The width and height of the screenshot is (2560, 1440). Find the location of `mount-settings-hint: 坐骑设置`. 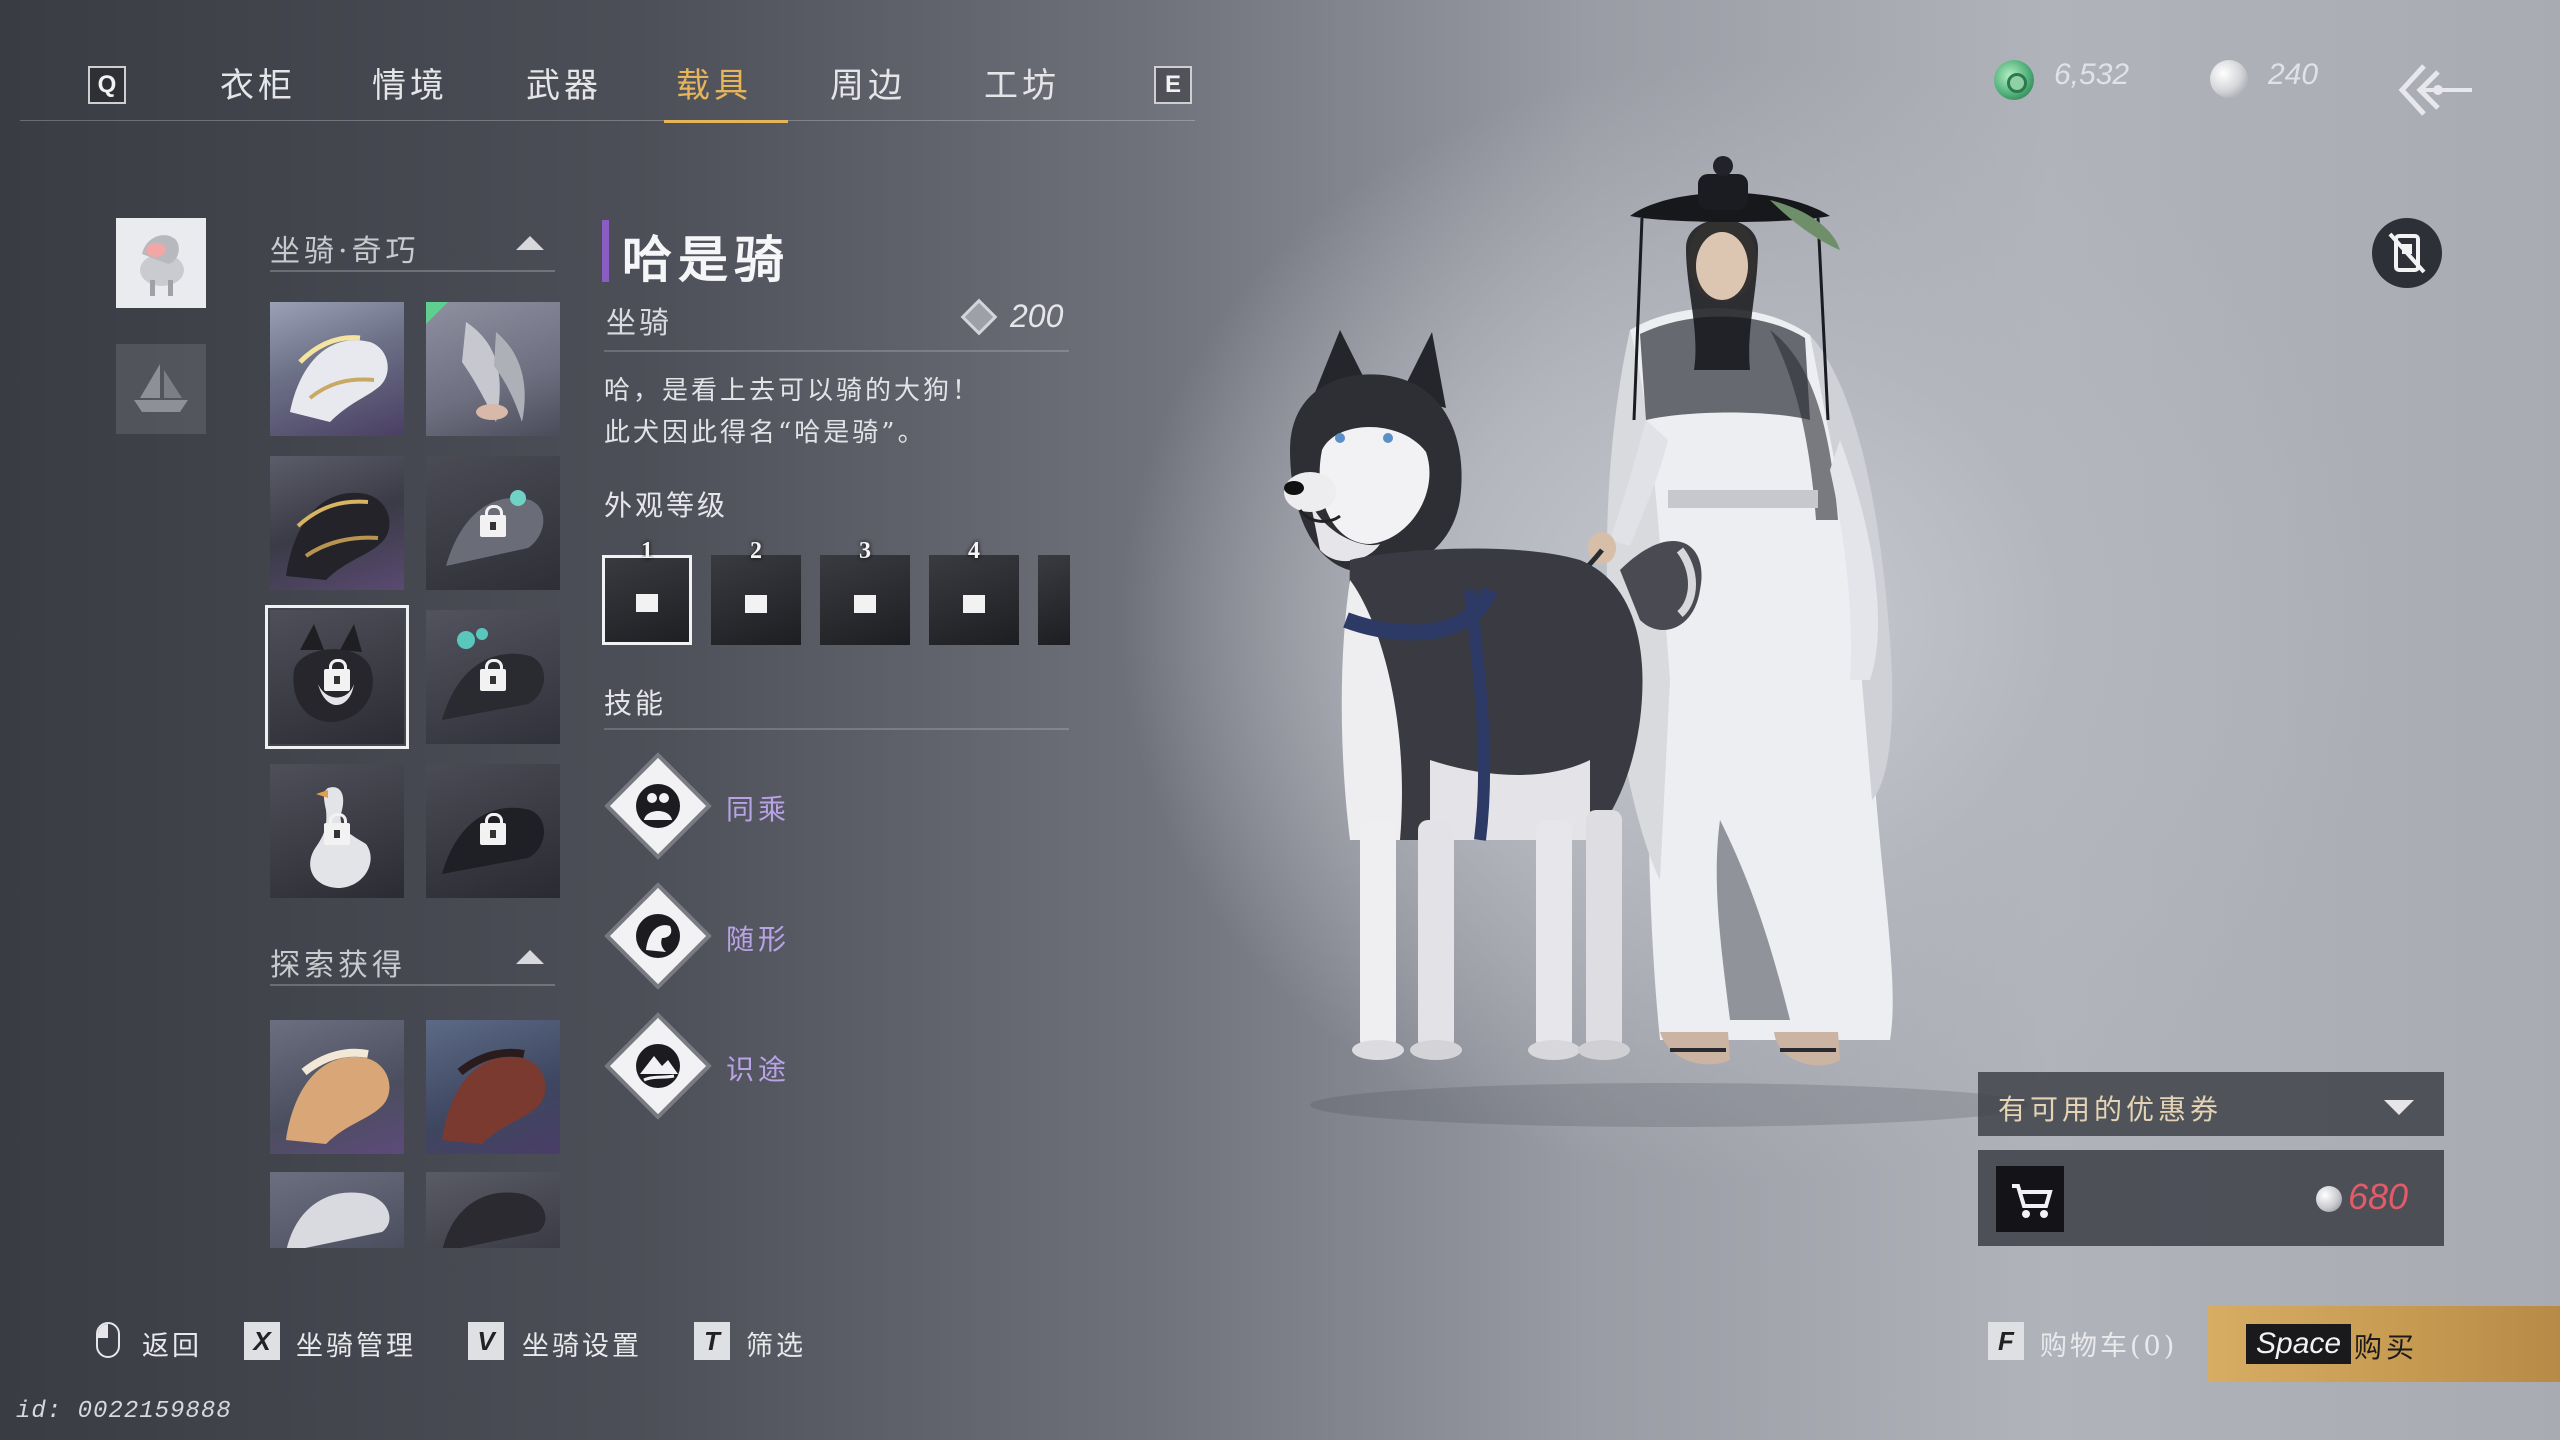

mount-settings-hint: 坐骑设置 is located at coordinates (582, 1343).